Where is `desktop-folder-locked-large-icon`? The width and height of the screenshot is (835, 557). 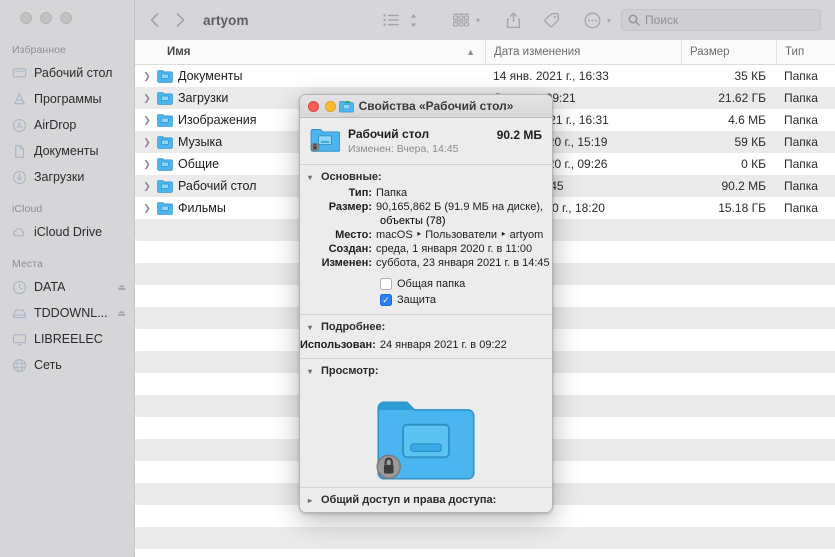 desktop-folder-locked-large-icon is located at coordinates (426, 442).